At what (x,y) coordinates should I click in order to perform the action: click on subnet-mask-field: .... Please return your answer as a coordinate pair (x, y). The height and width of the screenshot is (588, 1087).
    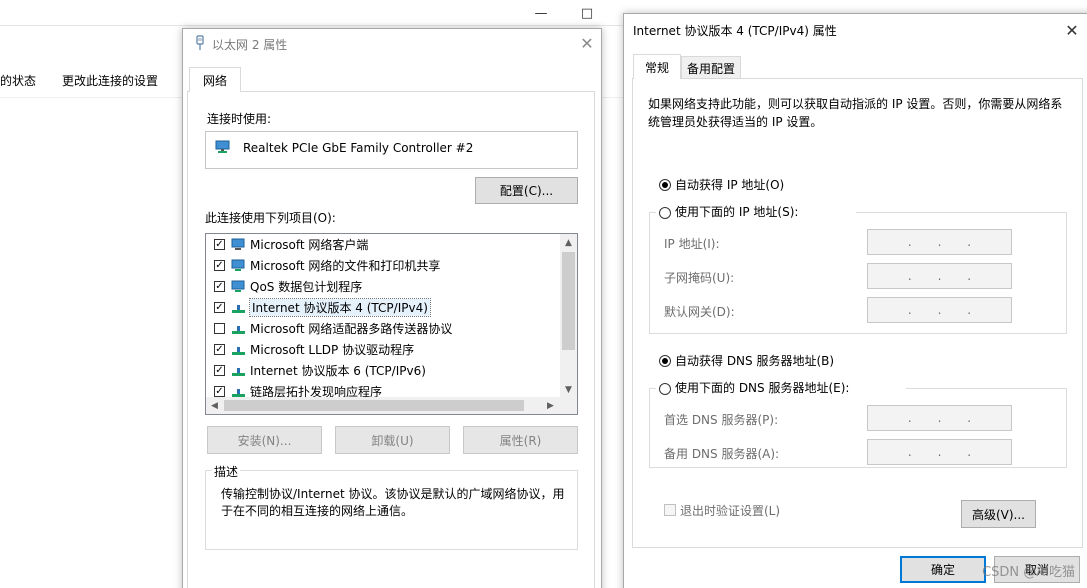
    Looking at the image, I should click on (939, 276).